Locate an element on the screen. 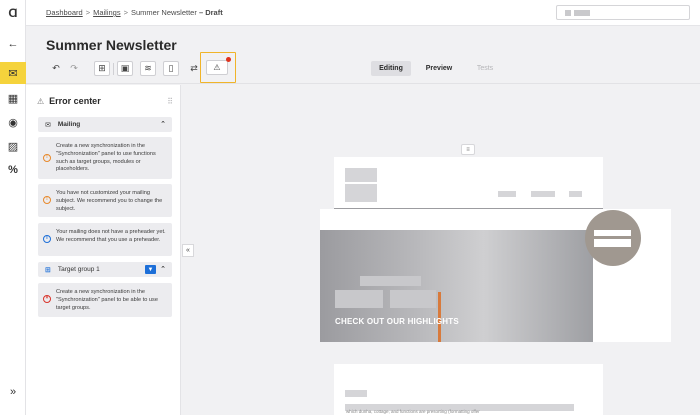  section-label: Target group 1 is located at coordinates (78, 269).